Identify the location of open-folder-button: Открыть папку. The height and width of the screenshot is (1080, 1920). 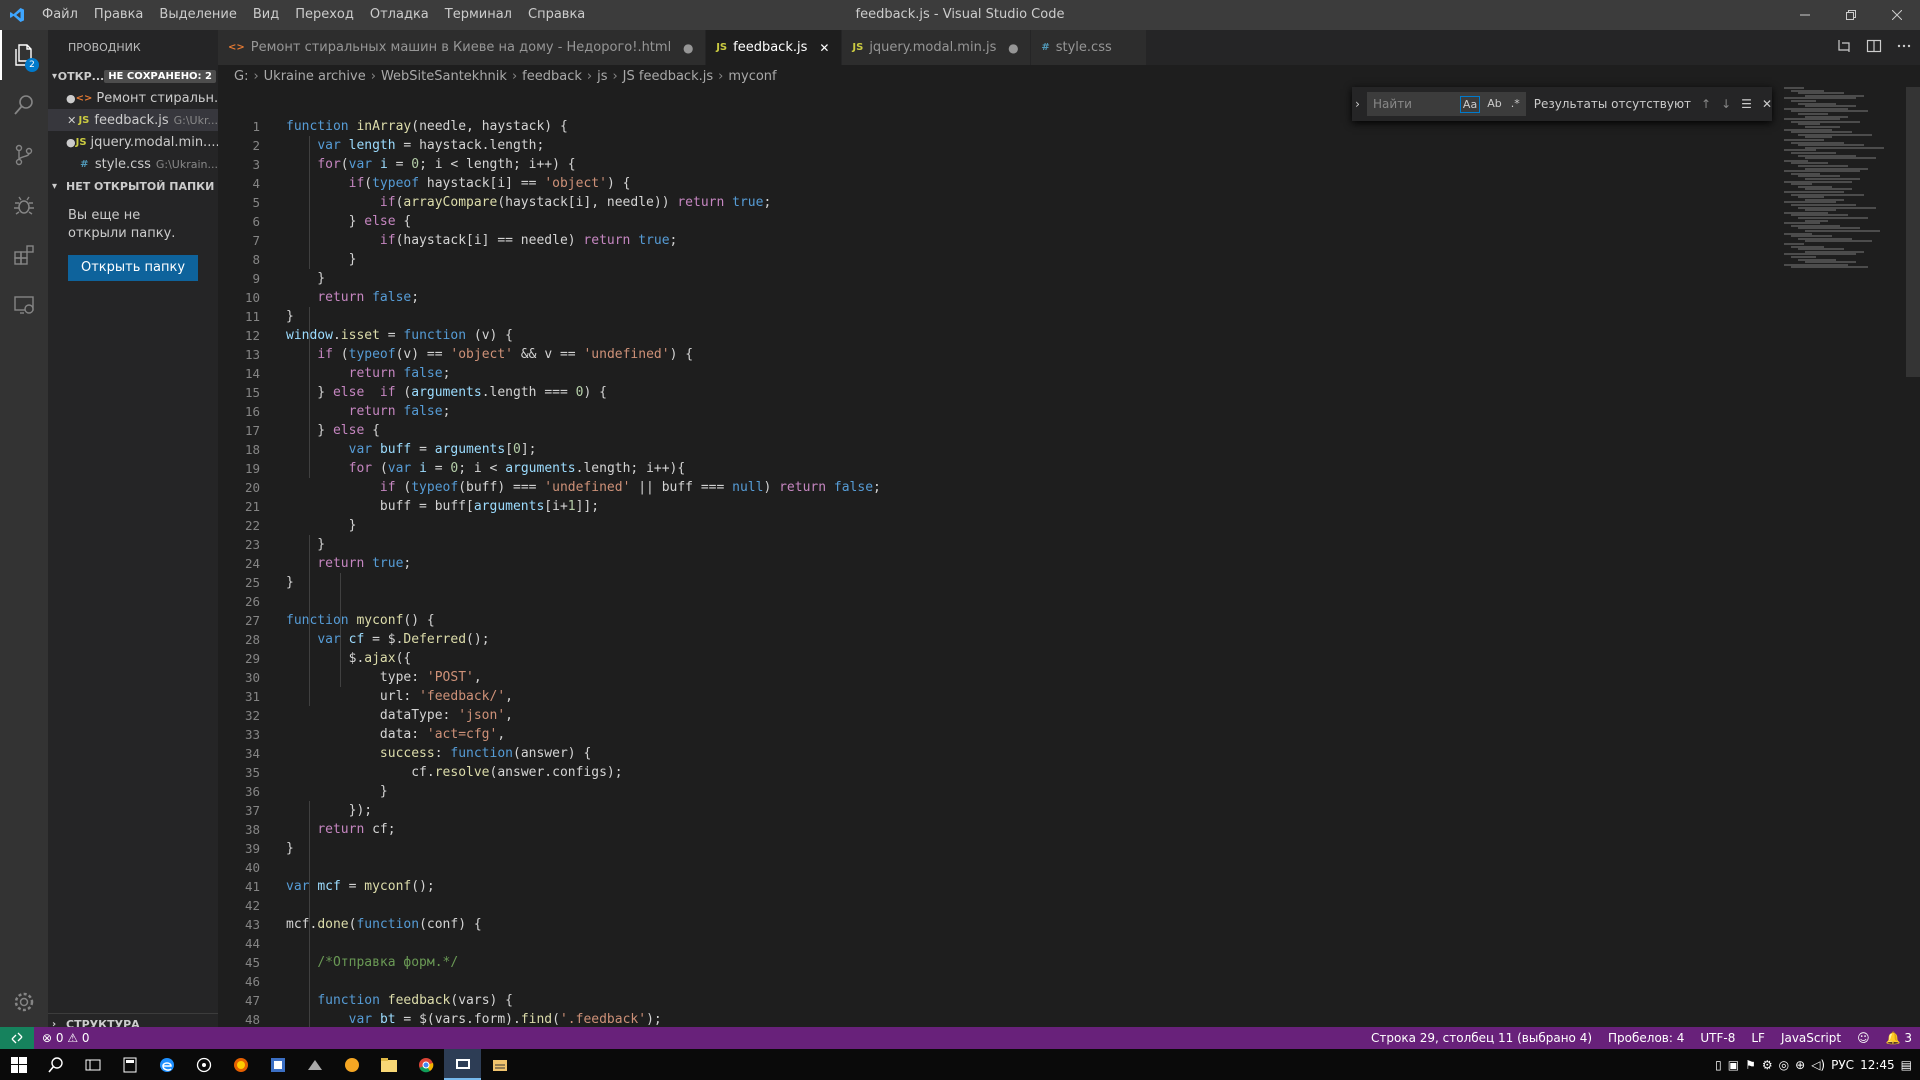
(133, 268).